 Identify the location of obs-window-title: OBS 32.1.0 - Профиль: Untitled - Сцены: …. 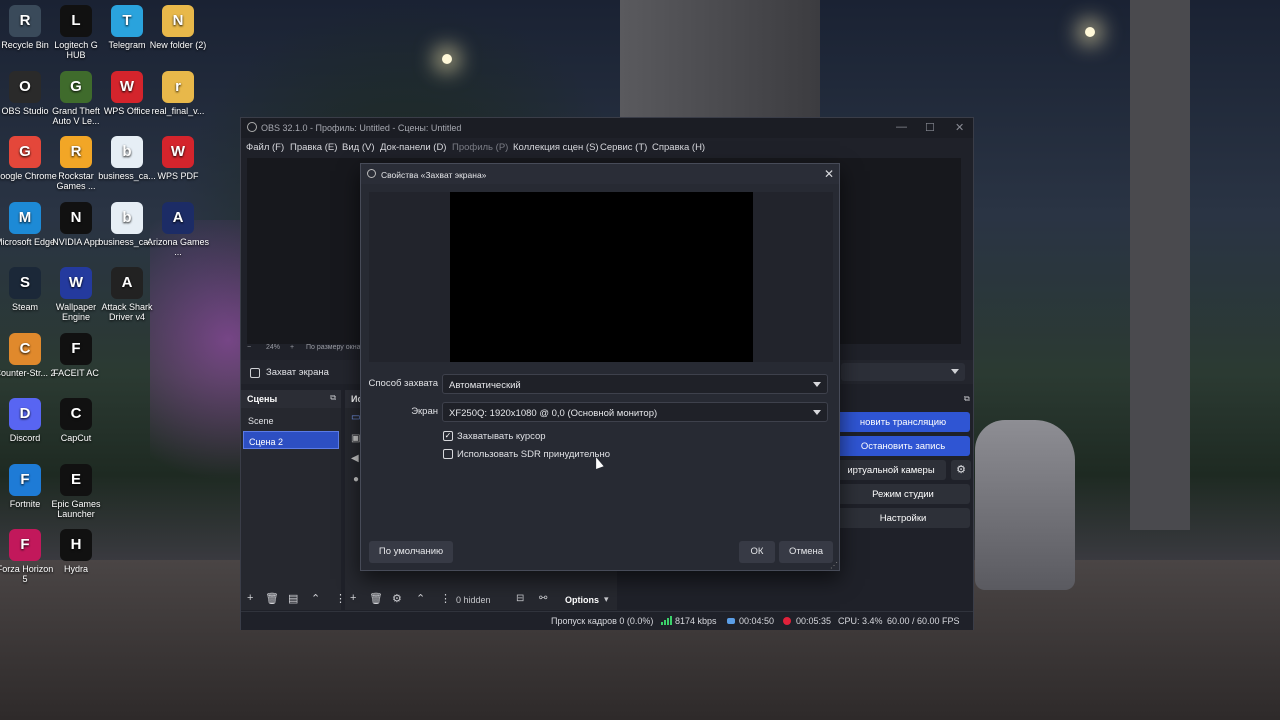
(361, 128).